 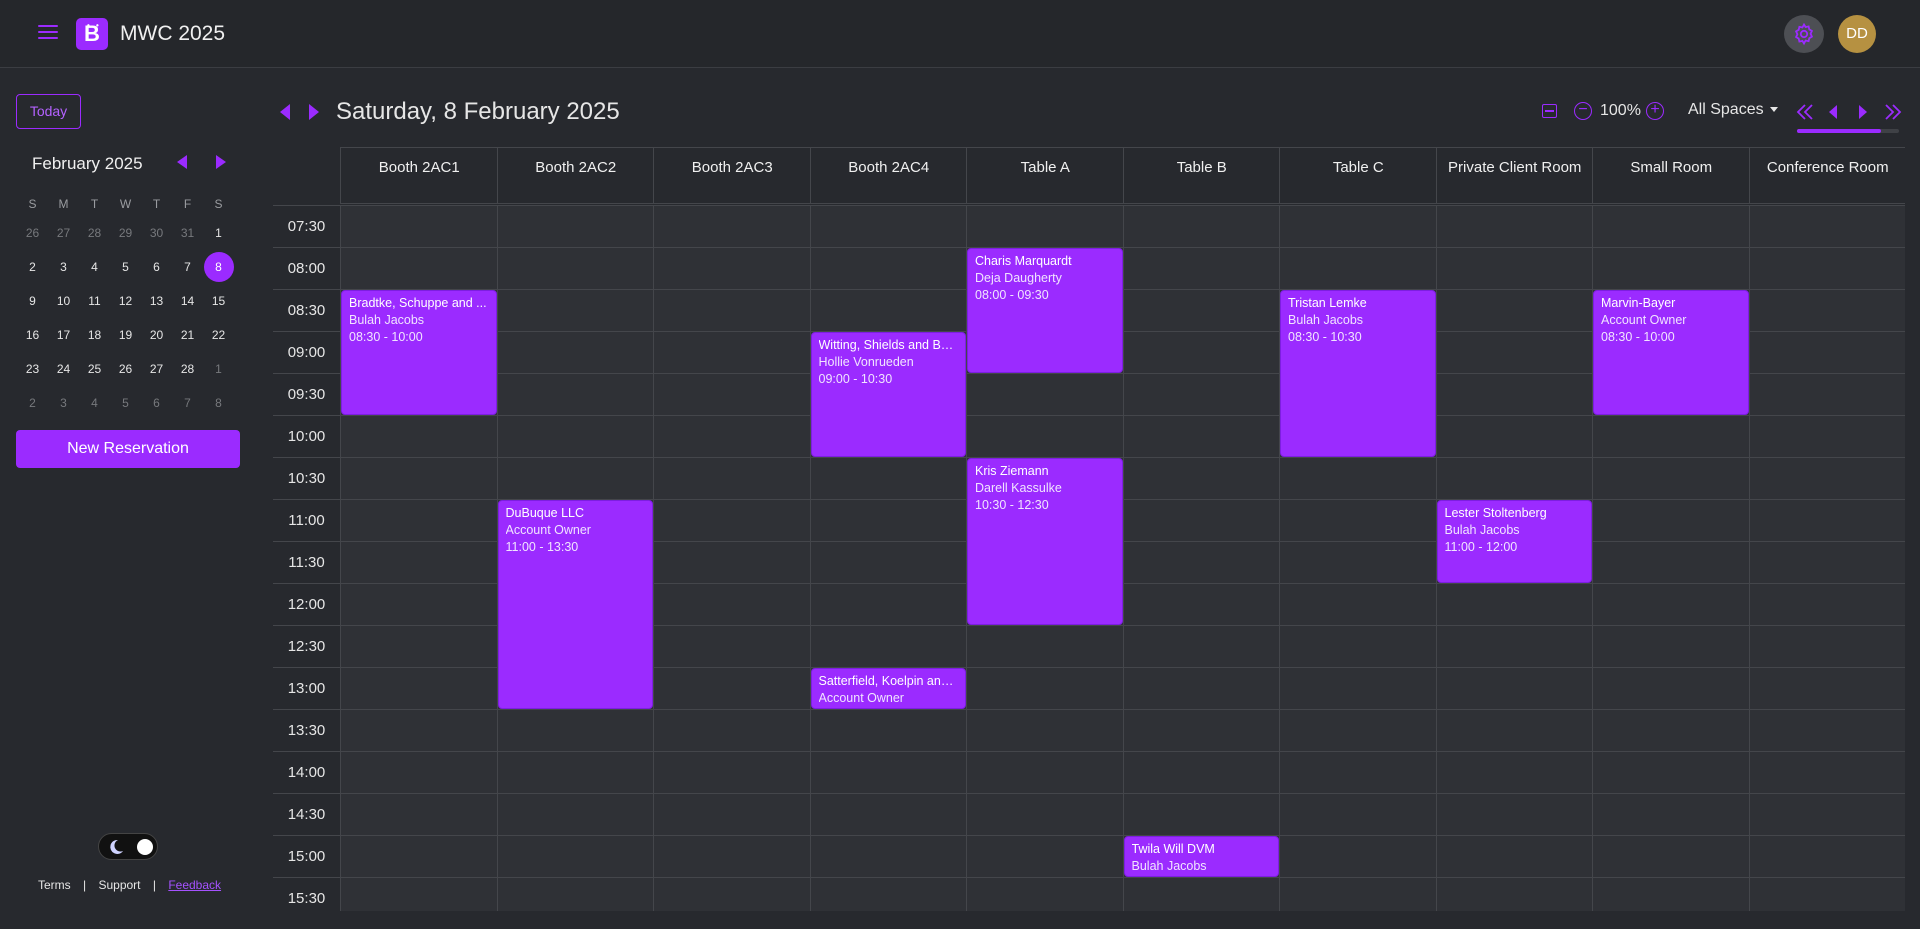 What do you see at coordinates (125, 369) in the screenshot?
I see `day-cell: 26` at bounding box center [125, 369].